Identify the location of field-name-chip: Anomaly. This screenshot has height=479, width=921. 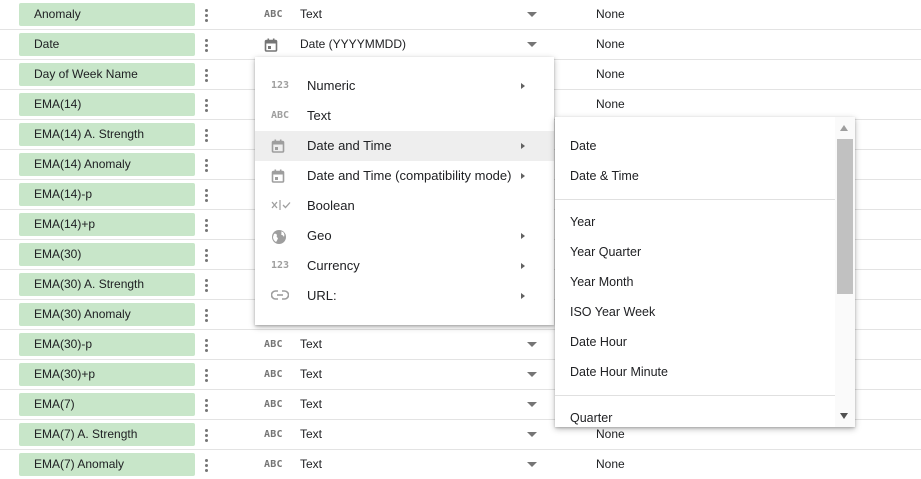
(107, 14).